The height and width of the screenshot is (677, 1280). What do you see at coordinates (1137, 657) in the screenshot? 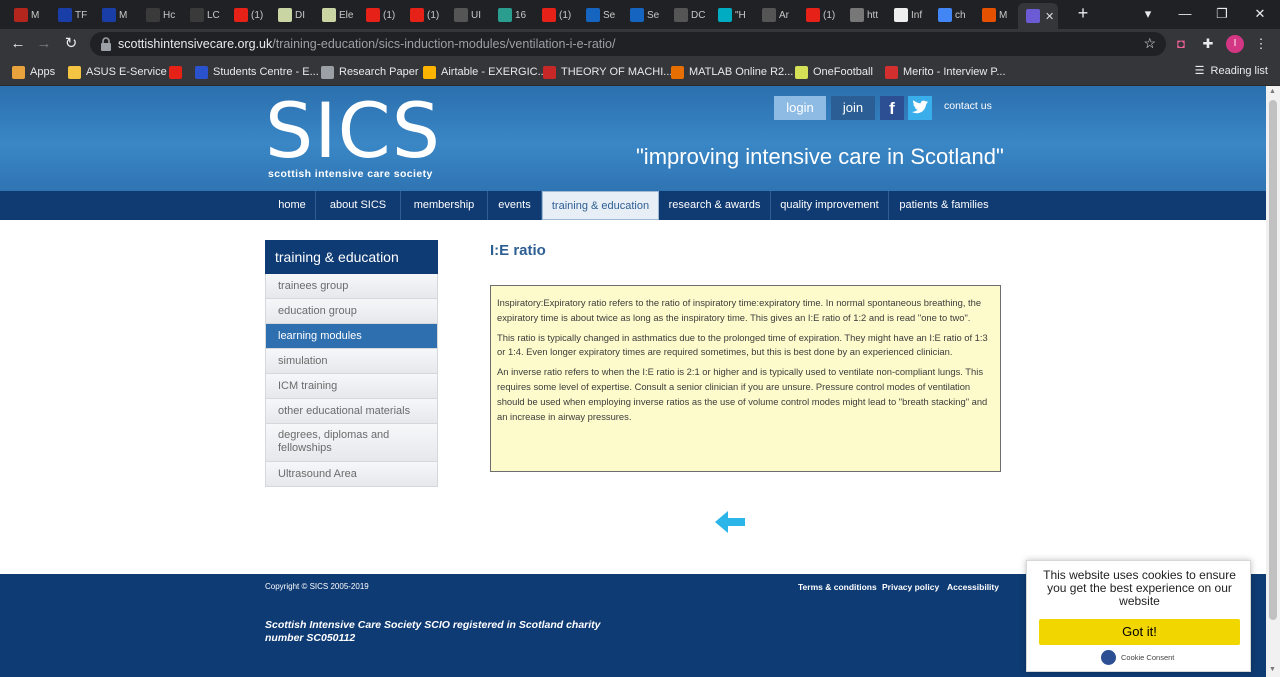
I see `cookie-consent-brand: Cookie Consent` at bounding box center [1137, 657].